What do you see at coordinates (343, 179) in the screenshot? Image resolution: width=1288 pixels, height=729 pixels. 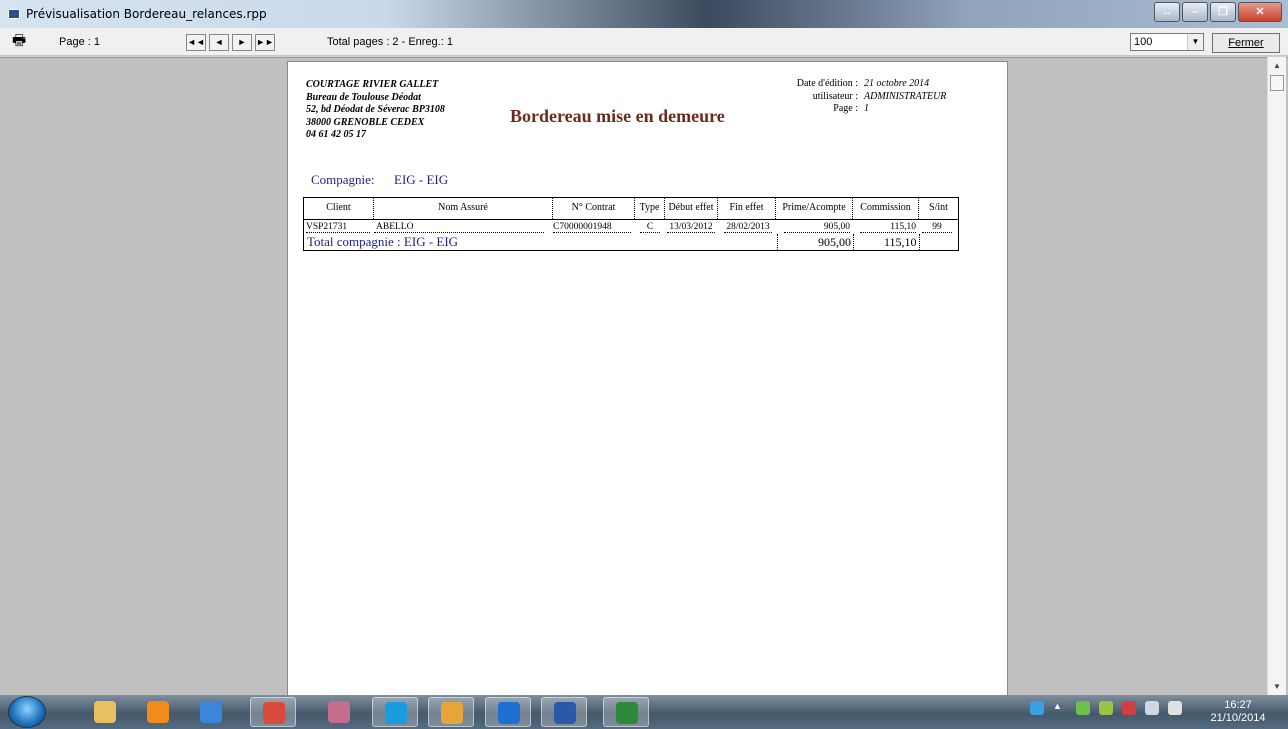 I see `compagnie-label: Compagnie:` at bounding box center [343, 179].